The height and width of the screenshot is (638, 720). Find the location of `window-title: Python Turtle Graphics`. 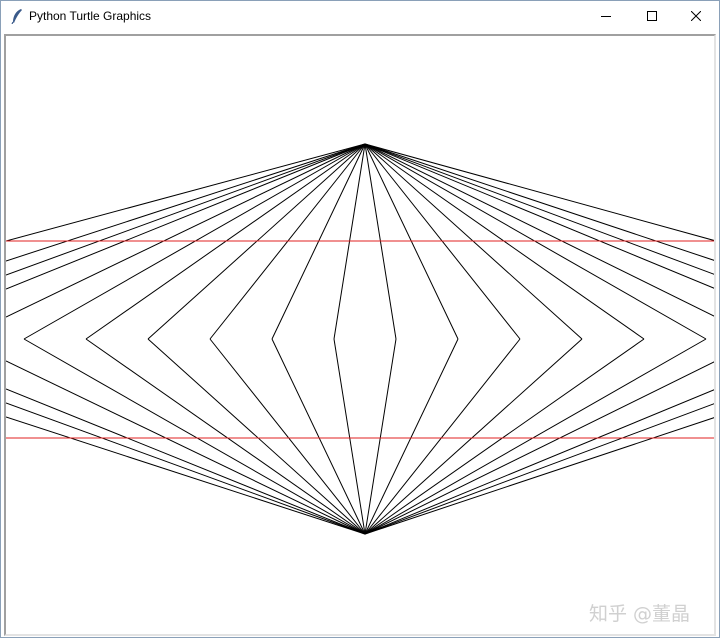

window-title: Python Turtle Graphics is located at coordinates (90, 16).